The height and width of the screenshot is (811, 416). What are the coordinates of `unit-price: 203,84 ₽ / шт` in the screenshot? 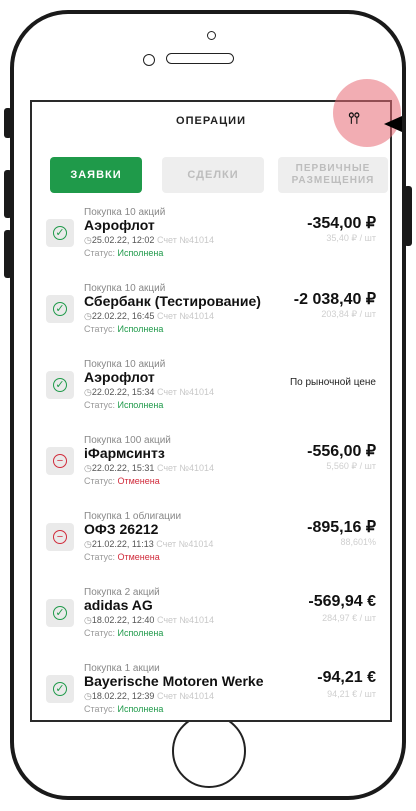 It's located at (348, 314).